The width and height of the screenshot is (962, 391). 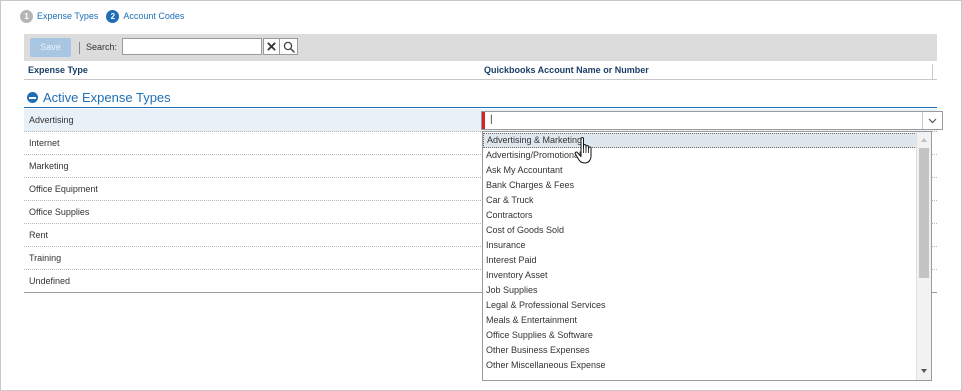 I want to click on dropdown-option: Legal & Professional Services, so click(x=700, y=305).